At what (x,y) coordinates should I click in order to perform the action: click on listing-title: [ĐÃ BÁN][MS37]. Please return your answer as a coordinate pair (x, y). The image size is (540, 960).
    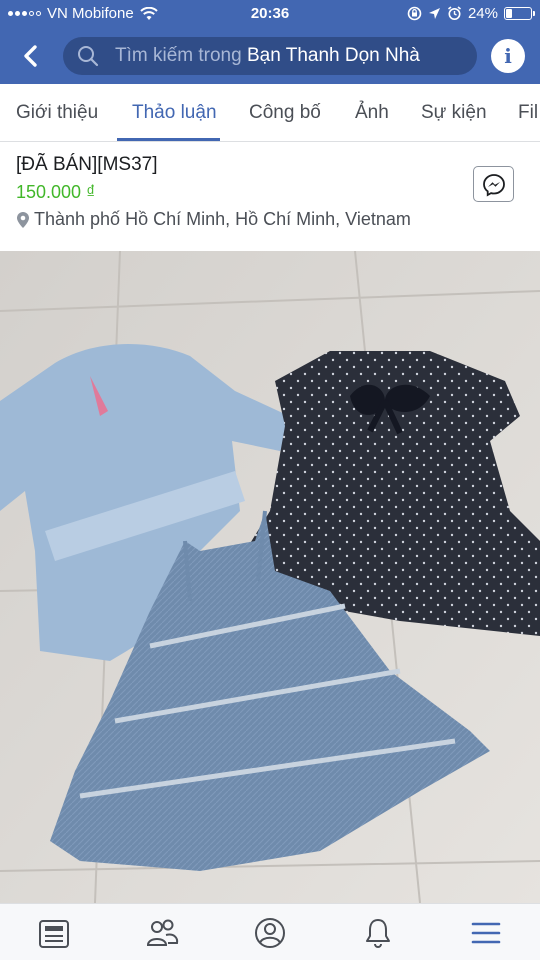
    Looking at the image, I should click on (87, 164).